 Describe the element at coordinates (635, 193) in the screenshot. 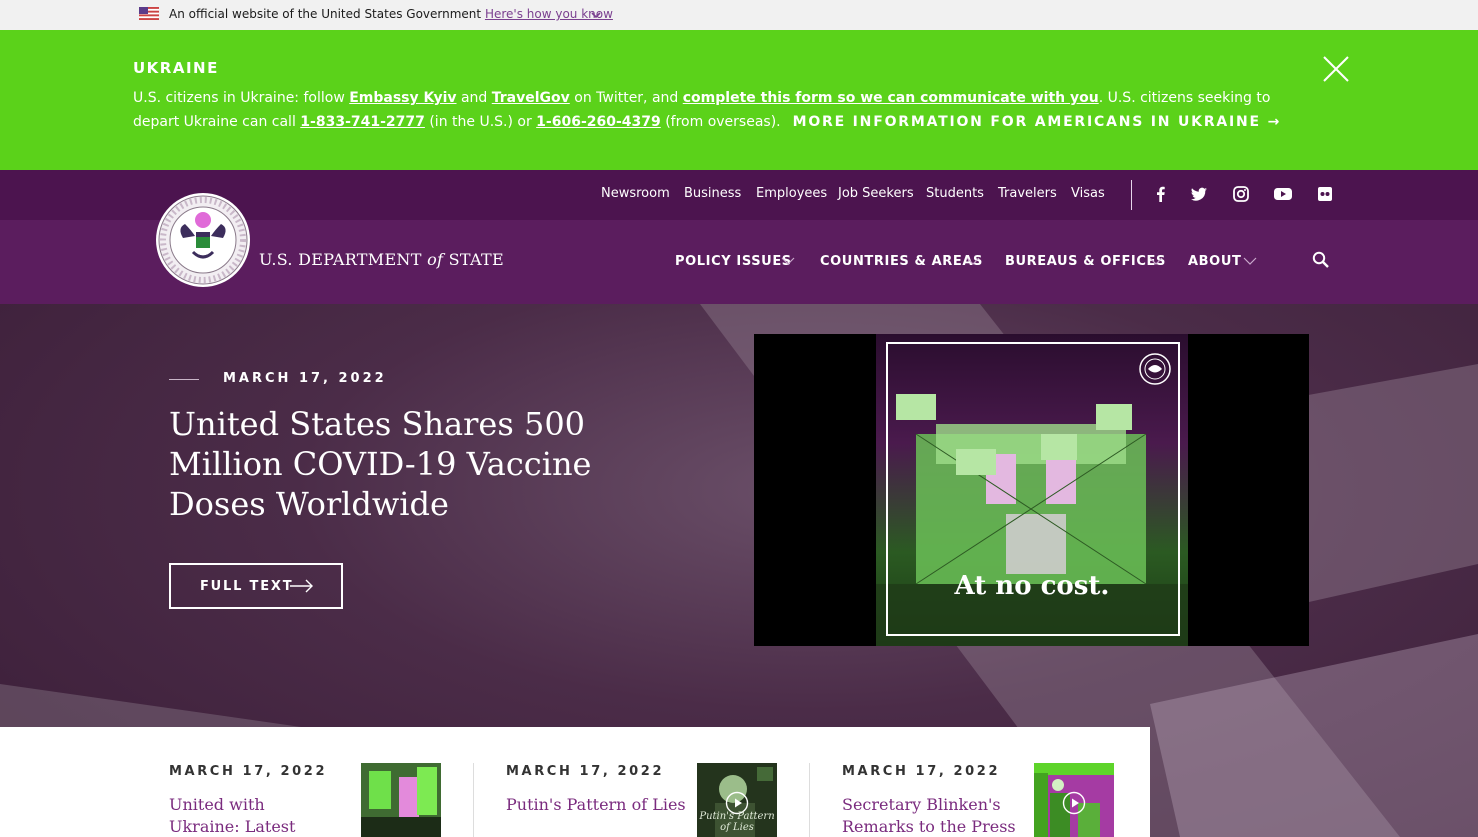

I see `utility-link-newsroom: Newsroom` at that location.